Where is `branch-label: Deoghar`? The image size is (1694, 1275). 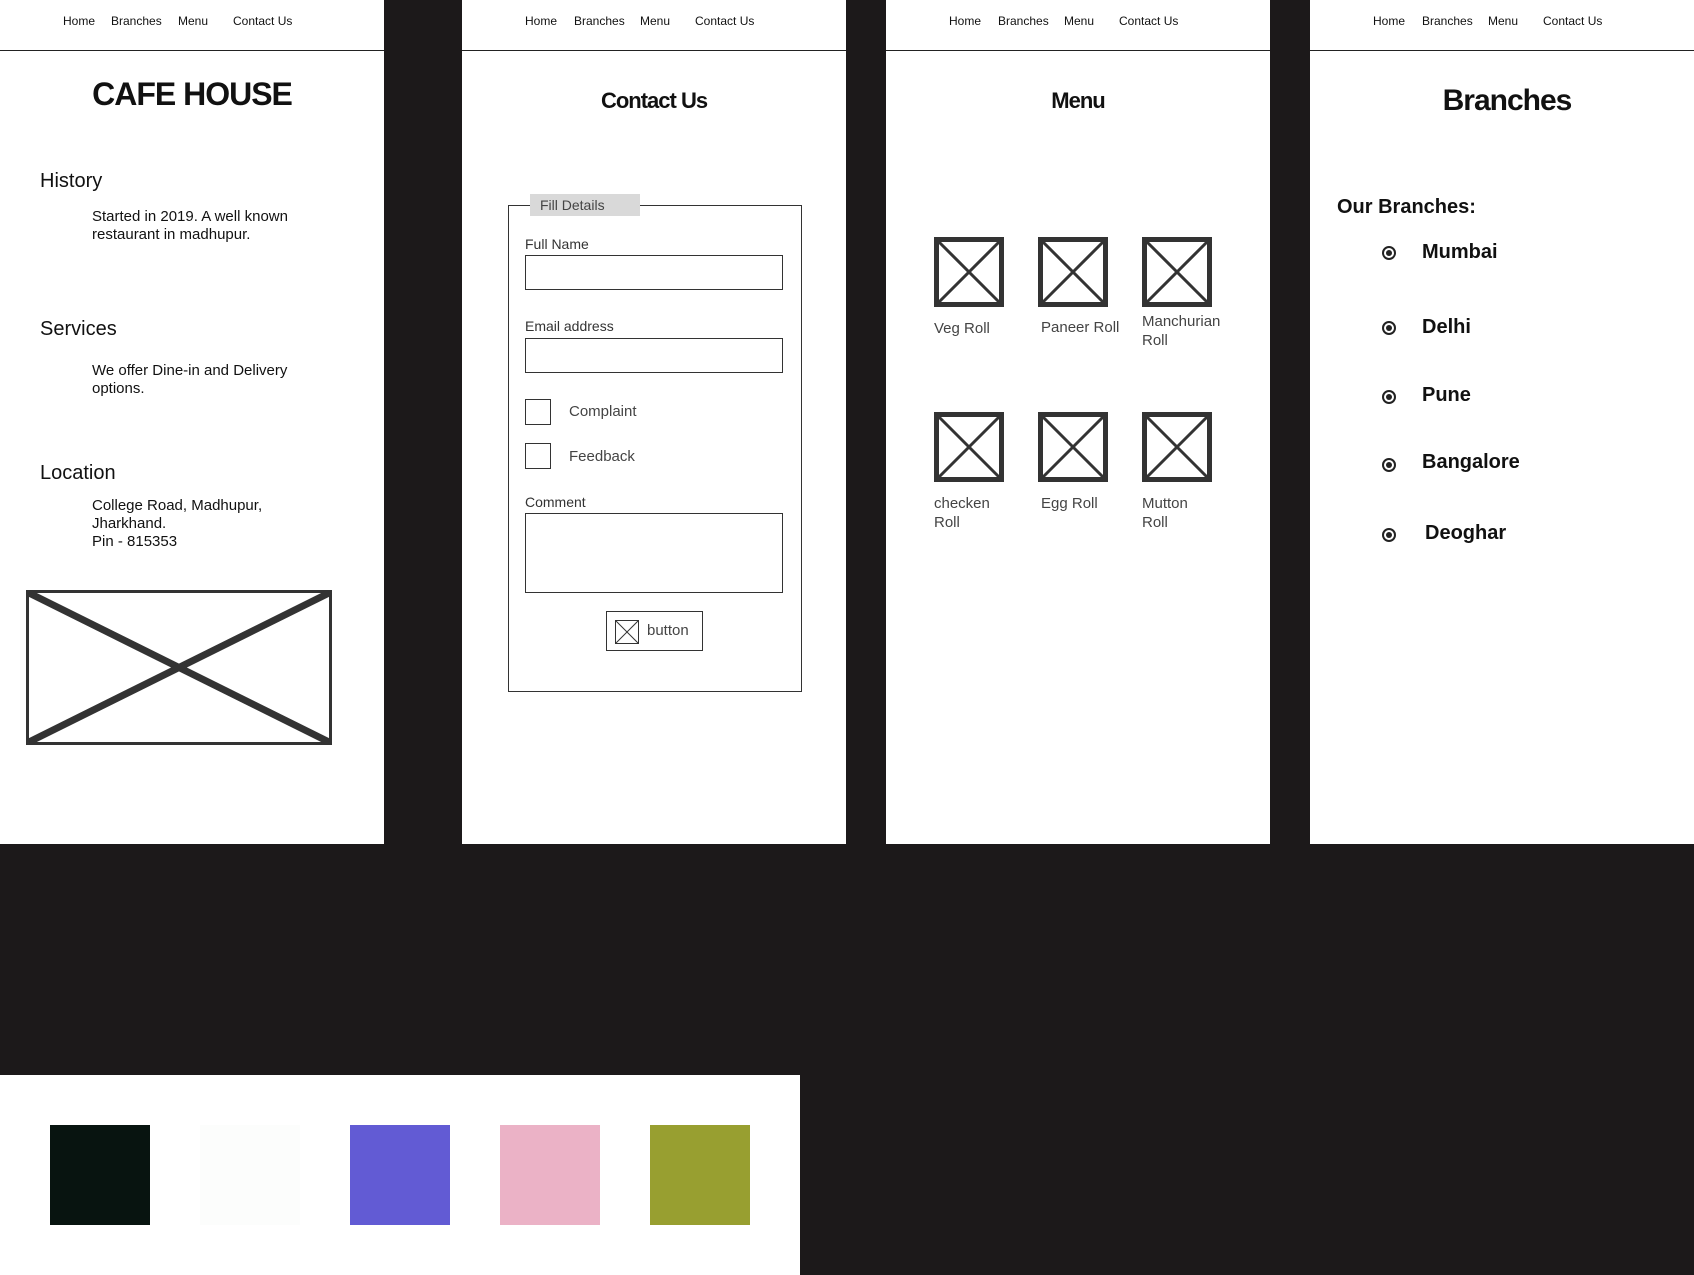 branch-label: Deoghar is located at coordinates (1466, 533).